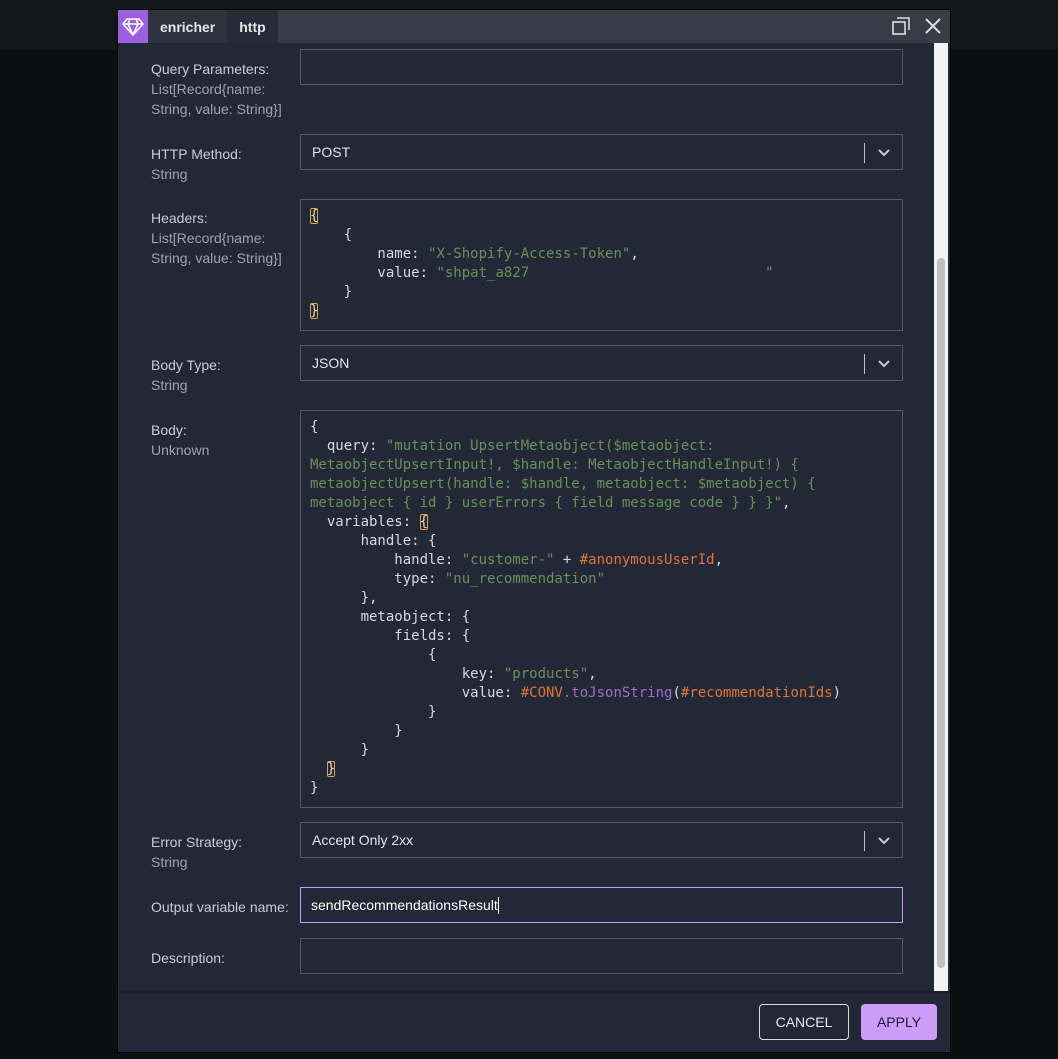  I want to click on error-strategy-select: Accept Only 2xx, so click(601, 840).